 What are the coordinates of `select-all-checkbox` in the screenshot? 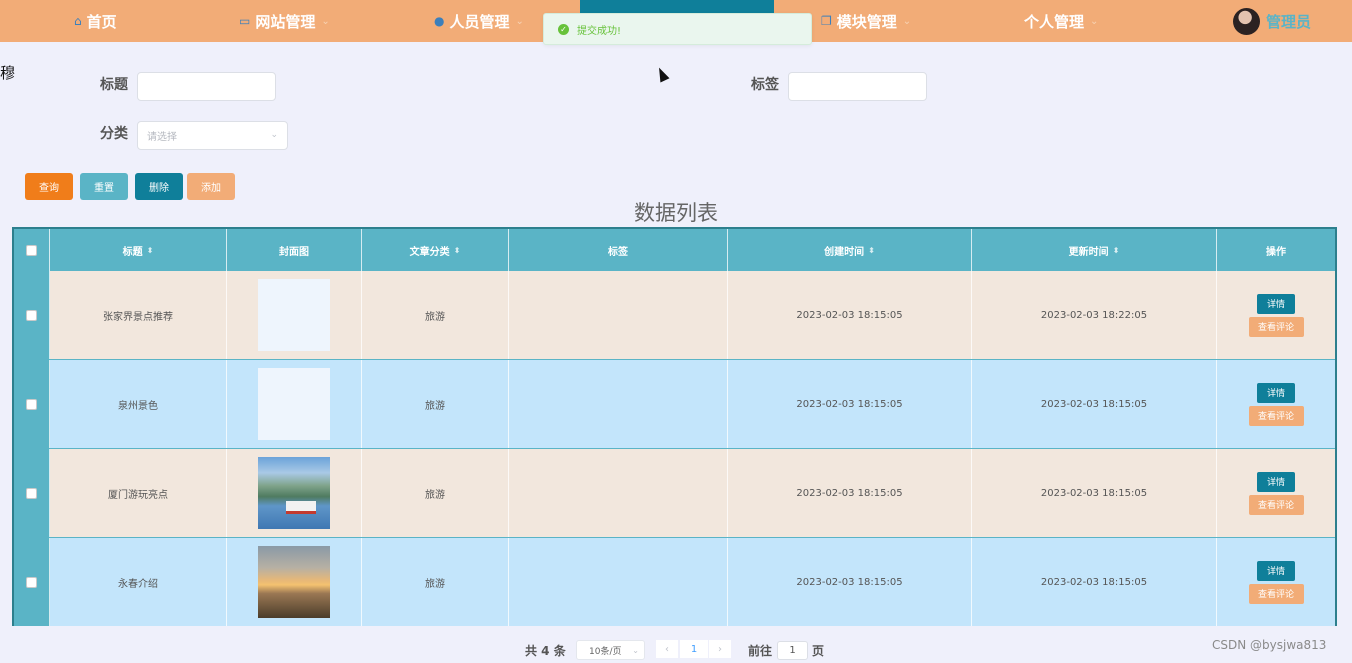 It's located at (31, 250).